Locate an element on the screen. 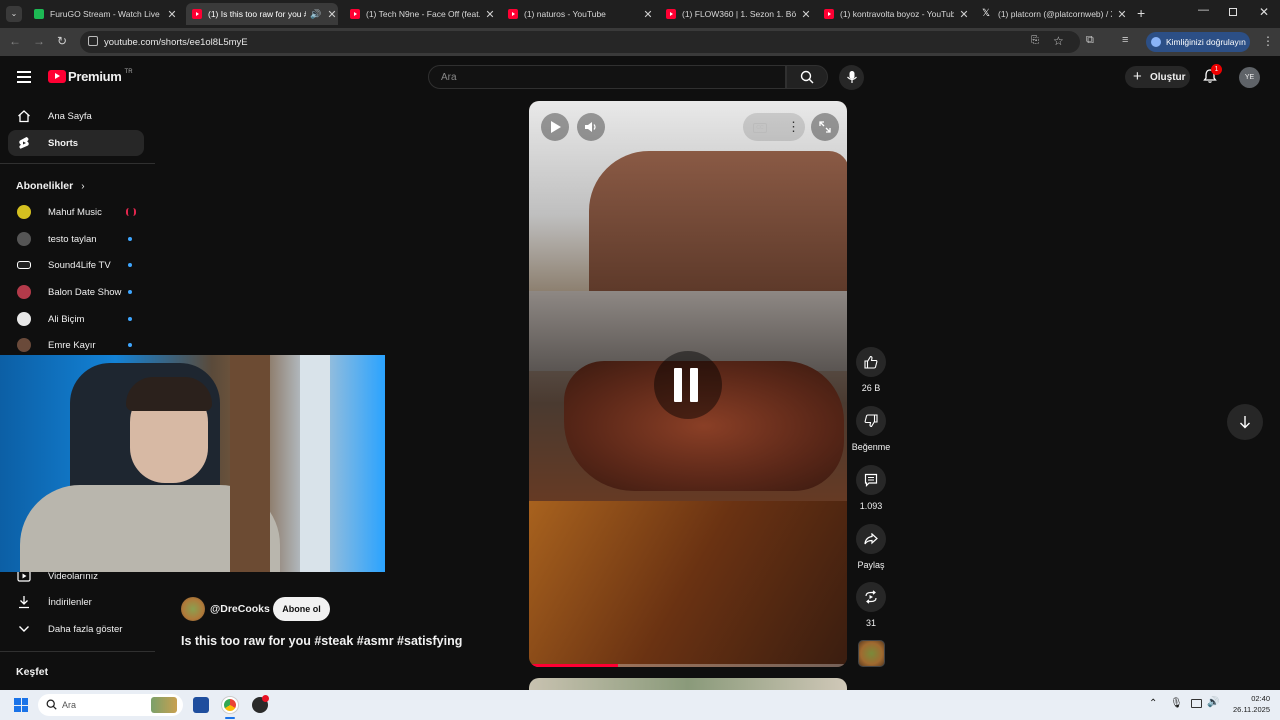 The height and width of the screenshot is (720, 1280). subscriptions-header: Abonelikler › is located at coordinates (50, 186).